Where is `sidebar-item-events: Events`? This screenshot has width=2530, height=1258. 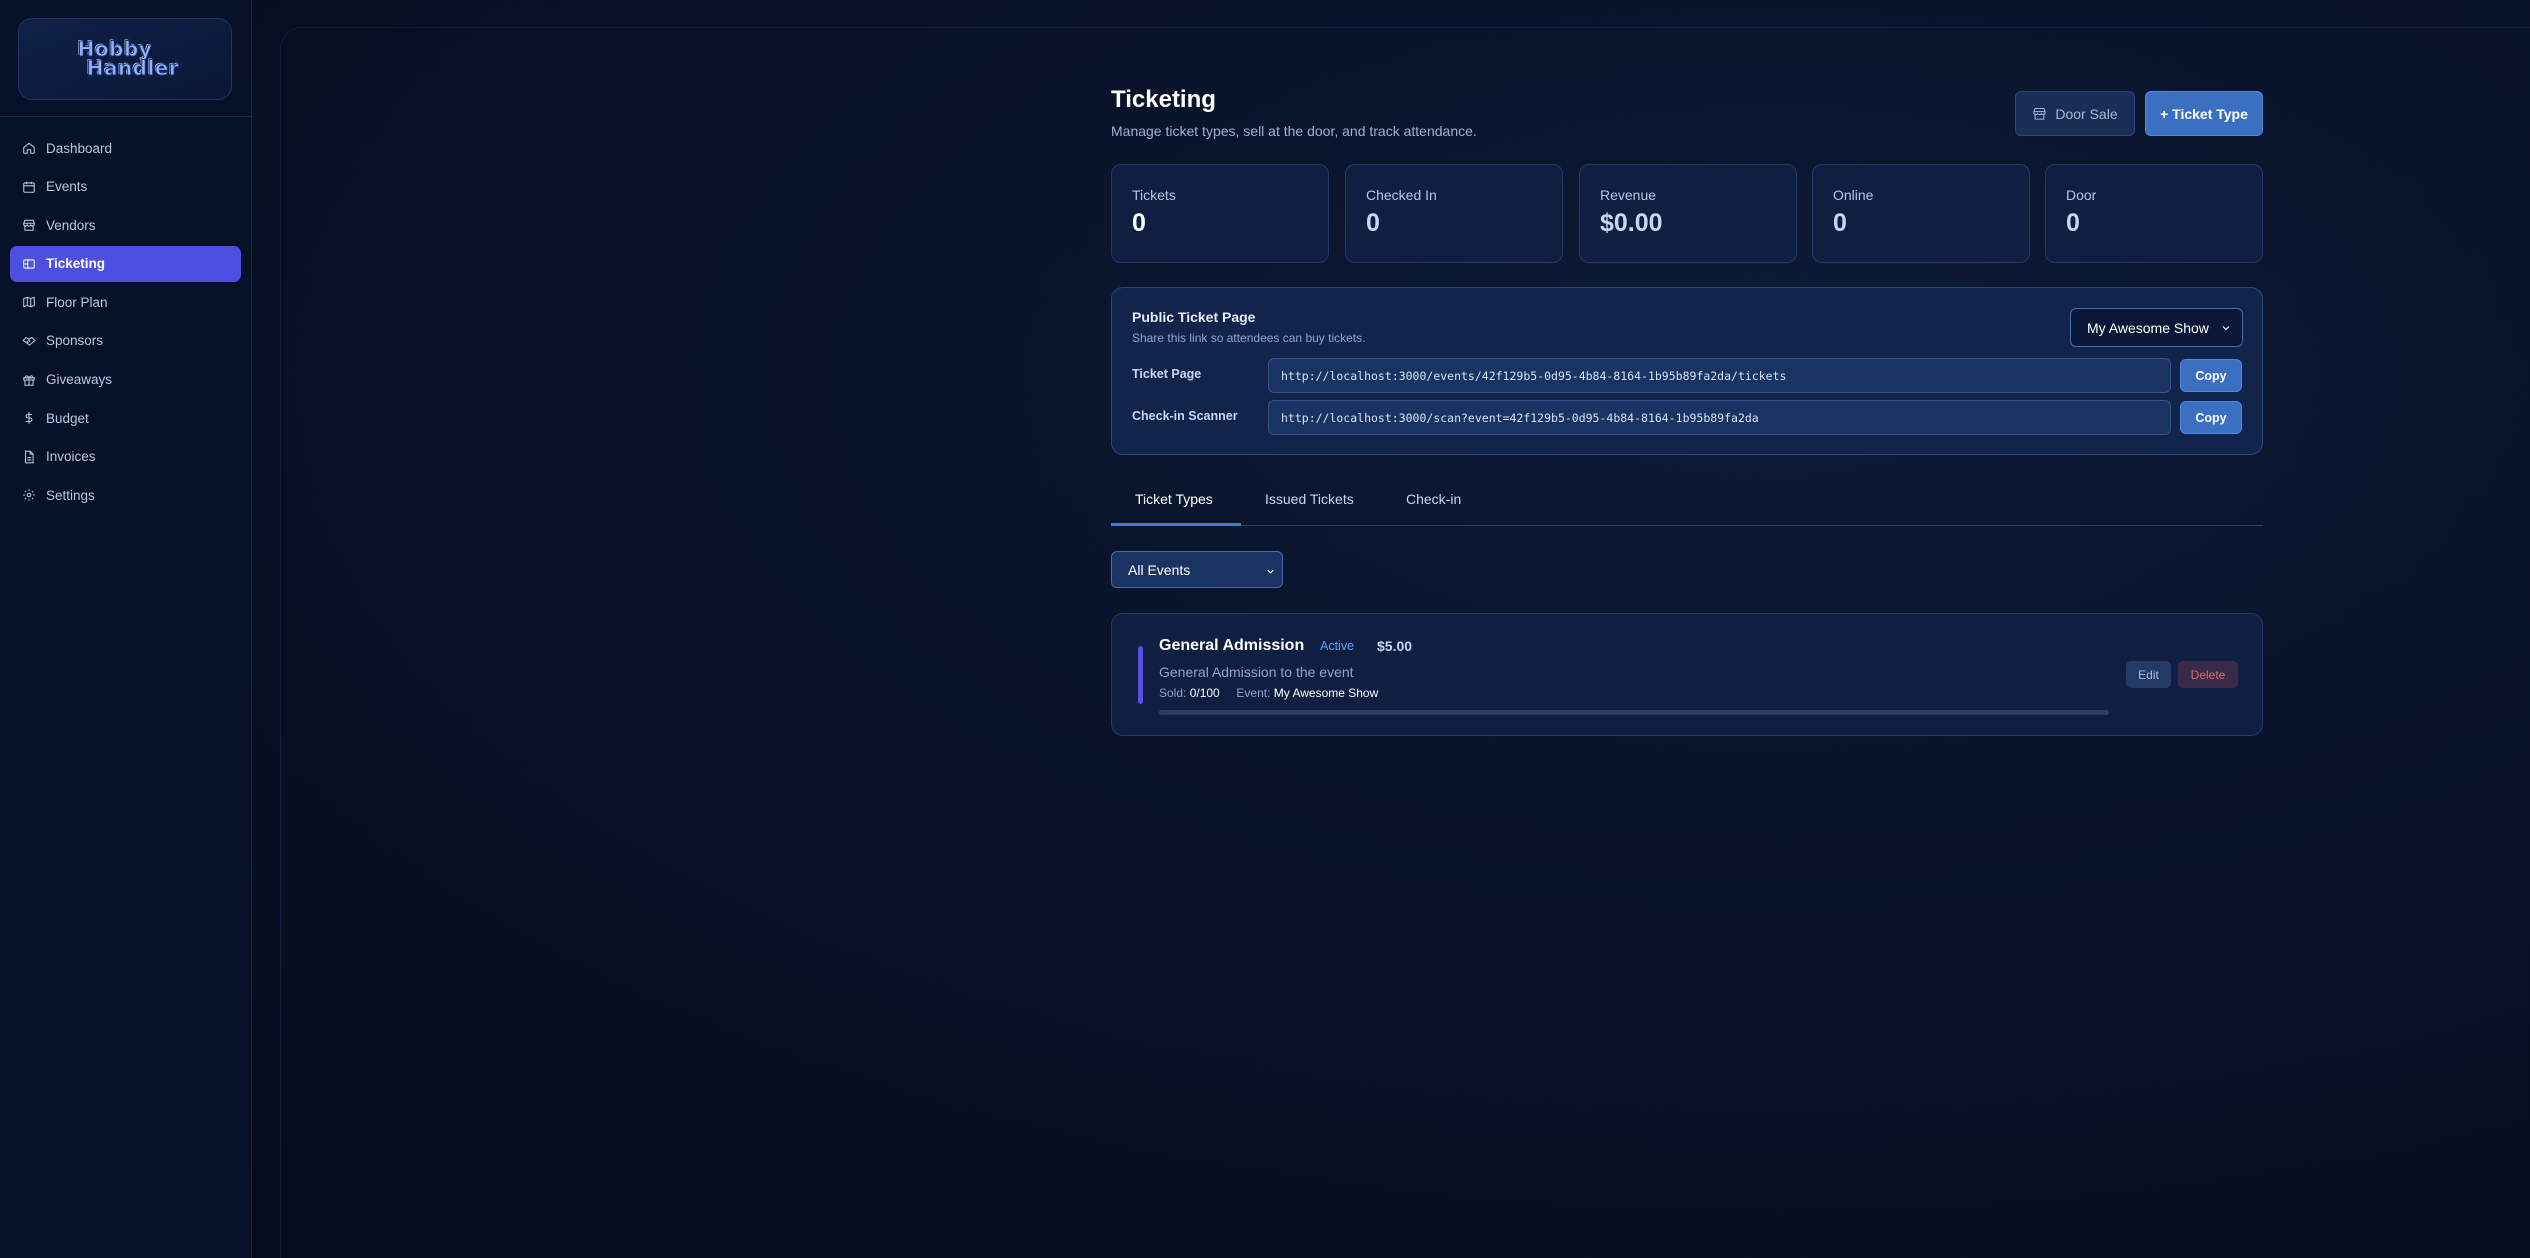 sidebar-item-events: Events is located at coordinates (125, 187).